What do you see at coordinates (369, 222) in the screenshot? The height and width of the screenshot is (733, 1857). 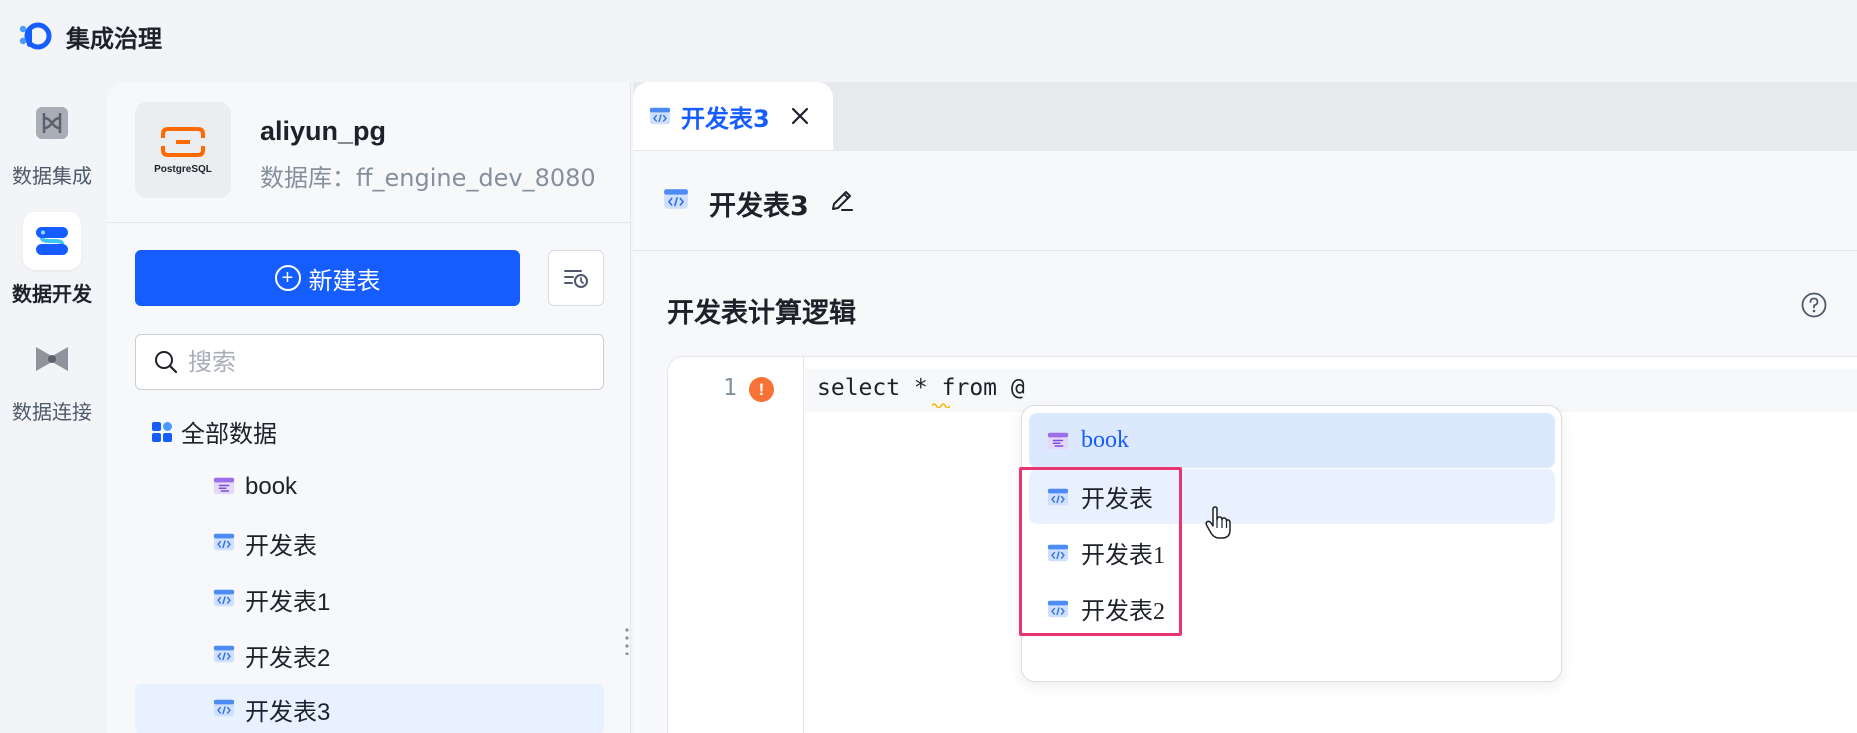 I see `divider` at bounding box center [369, 222].